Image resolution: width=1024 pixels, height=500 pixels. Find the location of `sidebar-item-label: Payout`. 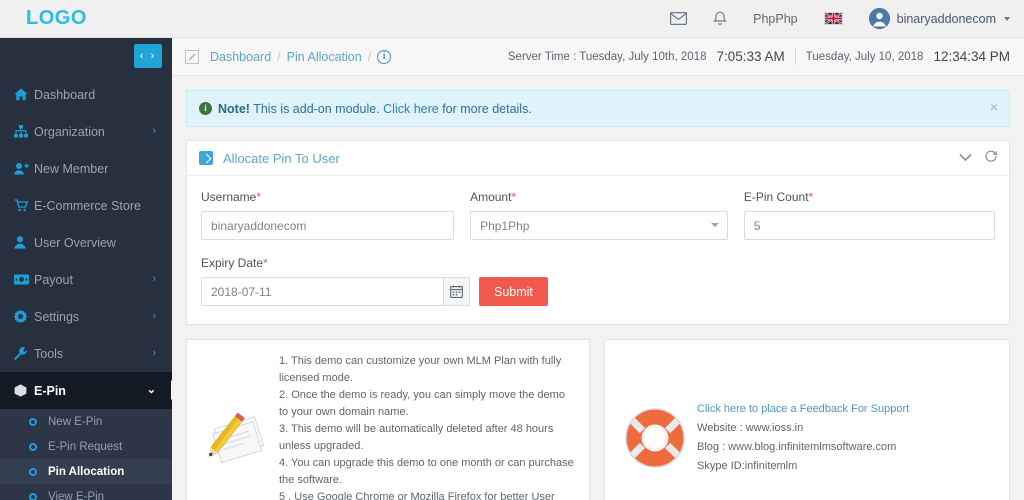

sidebar-item-label: Payout is located at coordinates (53, 279).